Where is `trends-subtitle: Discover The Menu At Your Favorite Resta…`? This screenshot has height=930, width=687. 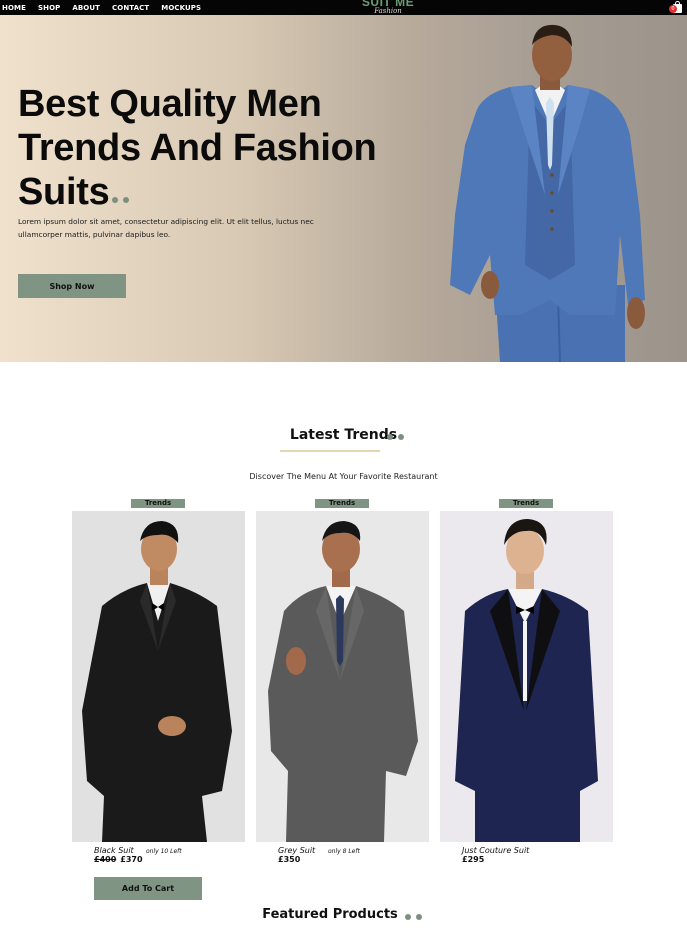 trends-subtitle: Discover The Menu At Your Favorite Resta… is located at coordinates (343, 476).